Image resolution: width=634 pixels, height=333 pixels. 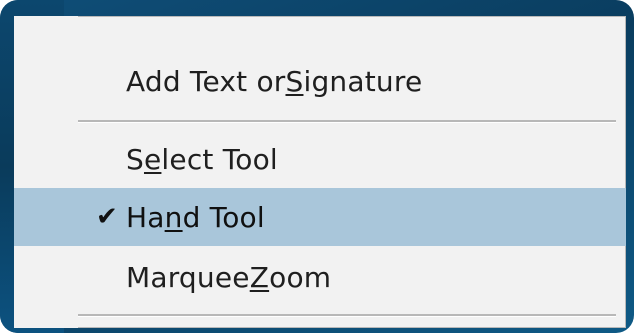 What do you see at coordinates (259, 277) in the screenshot?
I see `menu-item-mnemonic: Z` at bounding box center [259, 277].